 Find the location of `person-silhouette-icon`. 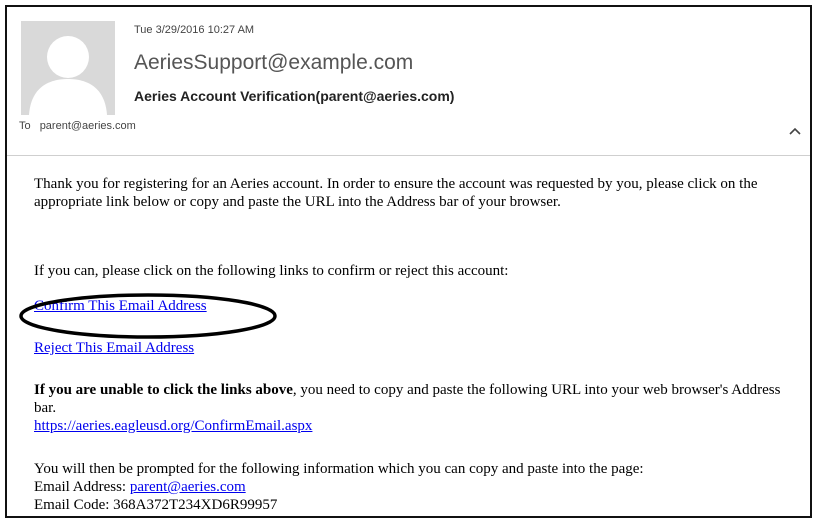

person-silhouette-icon is located at coordinates (68, 68).